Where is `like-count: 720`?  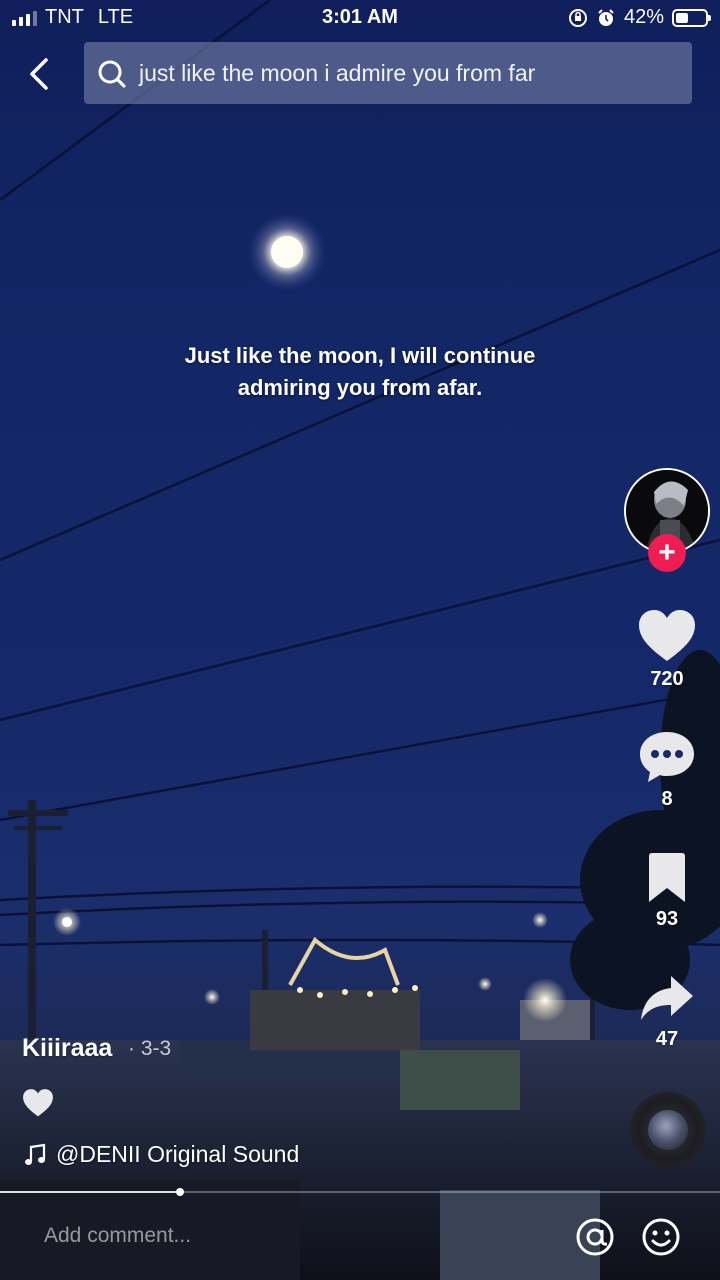 like-count: 720 is located at coordinates (667, 679).